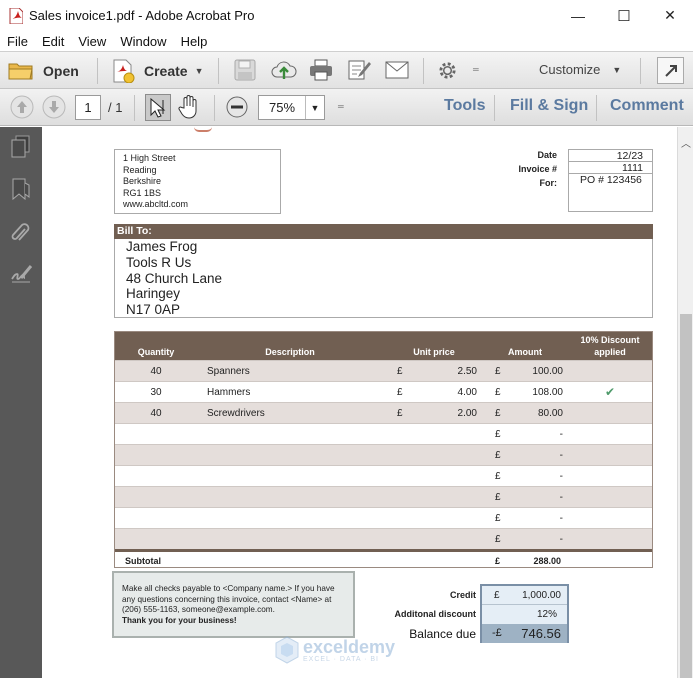  I want to click on navigation-toolbar: 1 / 1 75% ▼ ═ Tools Fill & Sign Comment, so click(346, 107).